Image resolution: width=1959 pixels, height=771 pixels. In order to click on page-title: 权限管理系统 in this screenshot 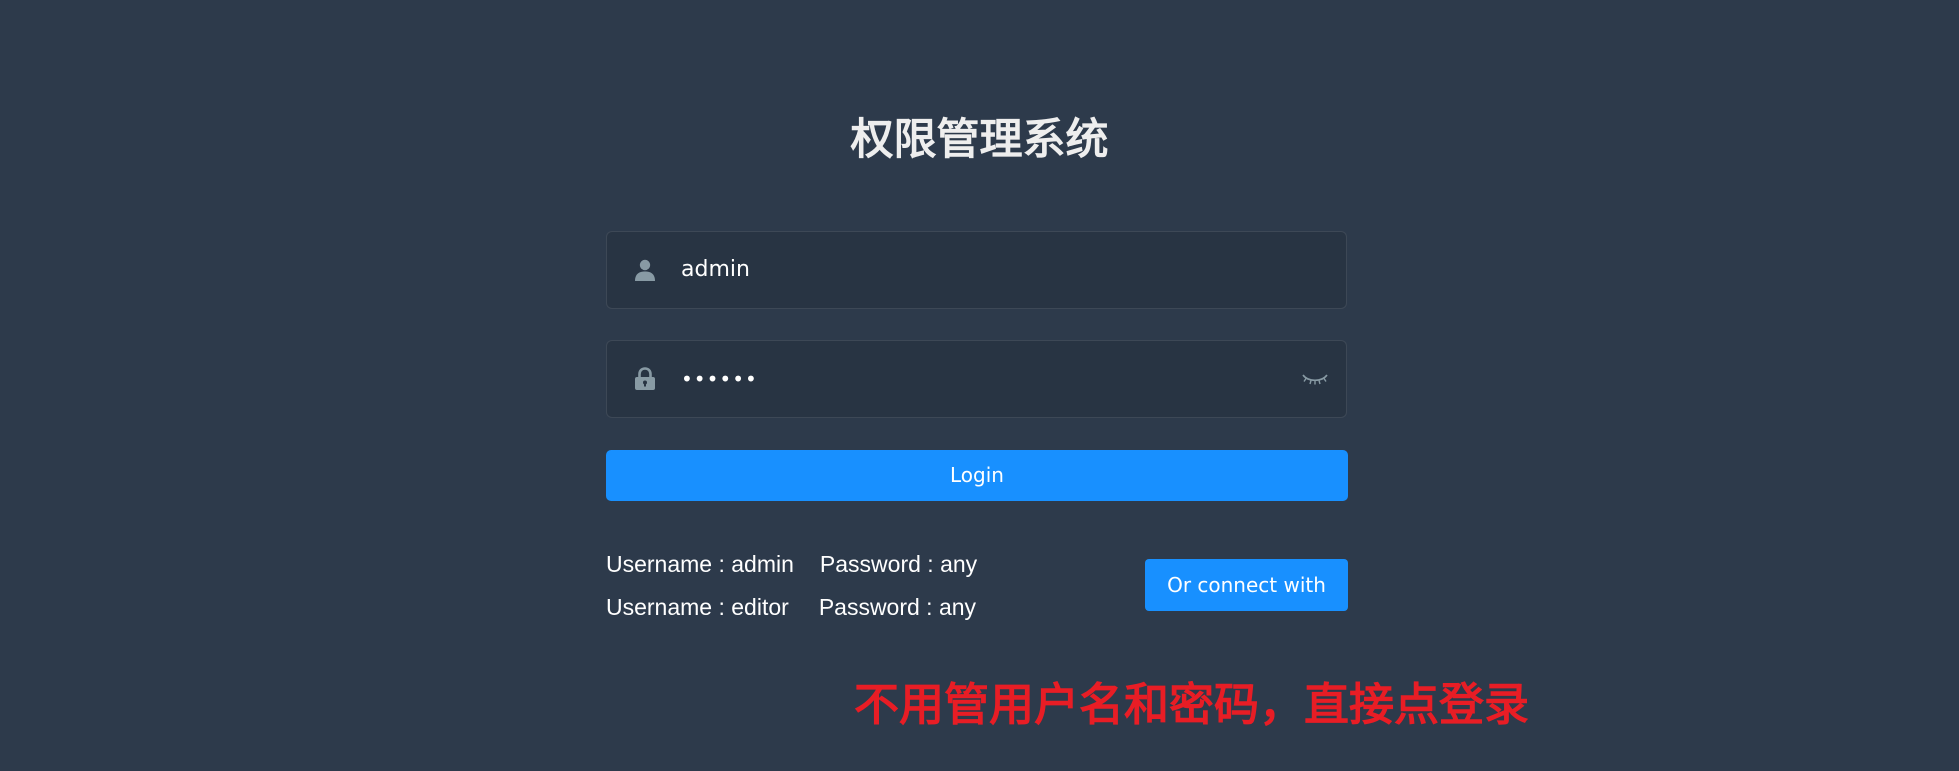, I will do `click(979, 140)`.